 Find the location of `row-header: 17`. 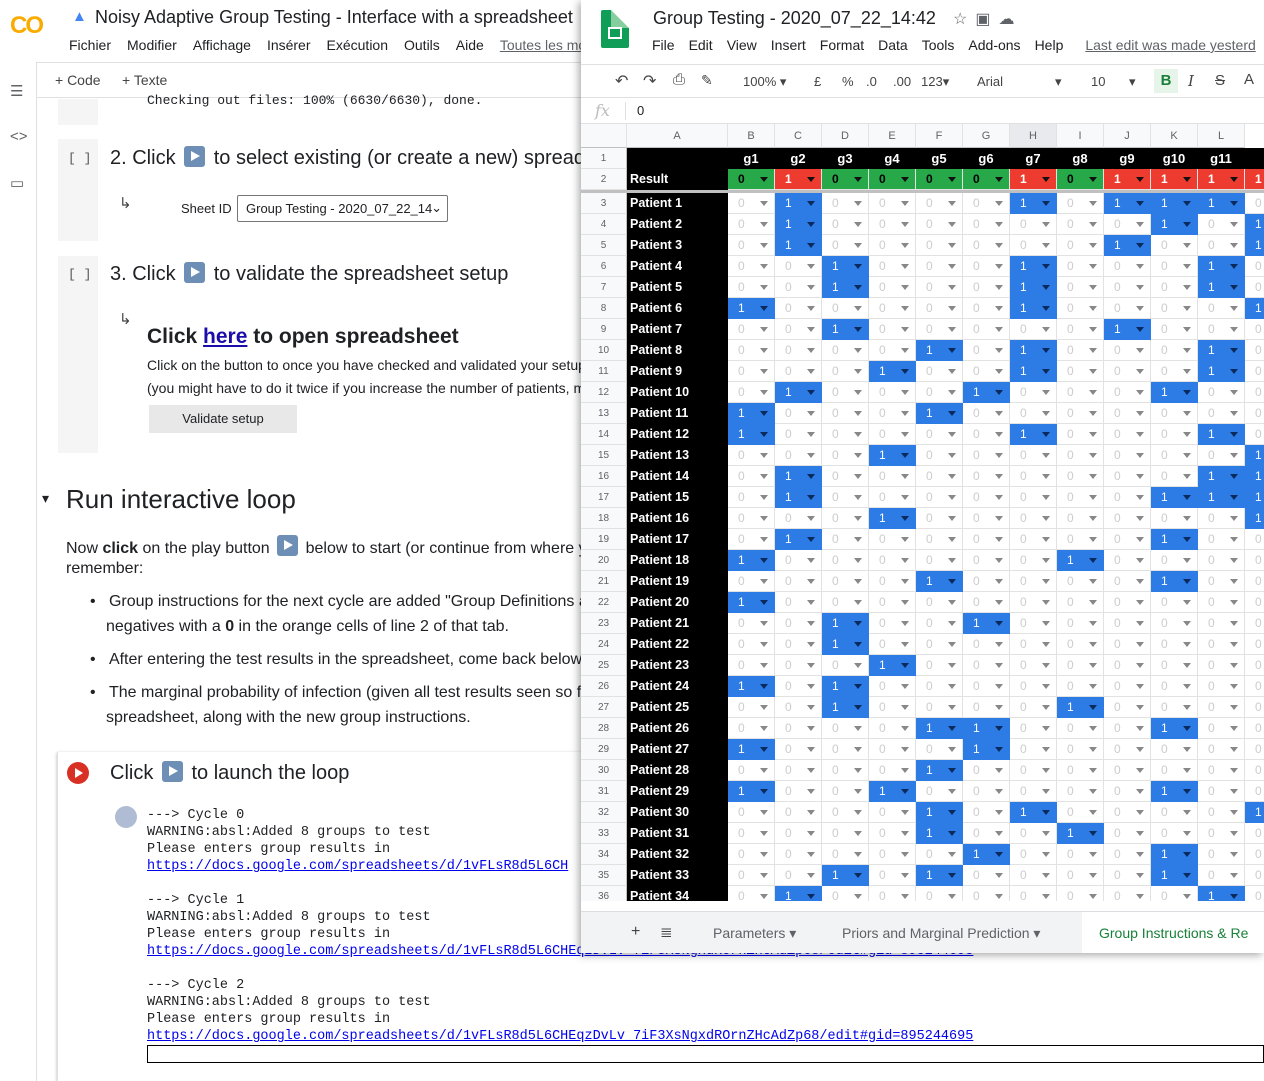

row-header: 17 is located at coordinates (604, 497).